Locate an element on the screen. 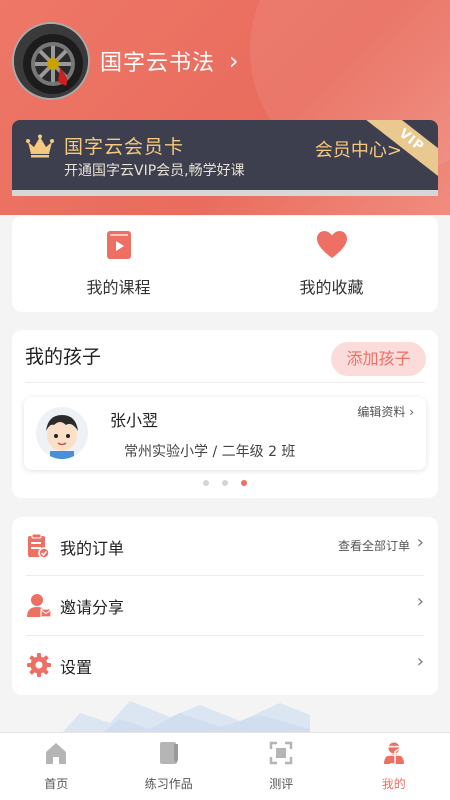  menu-label: 我的订单 is located at coordinates (92, 548).